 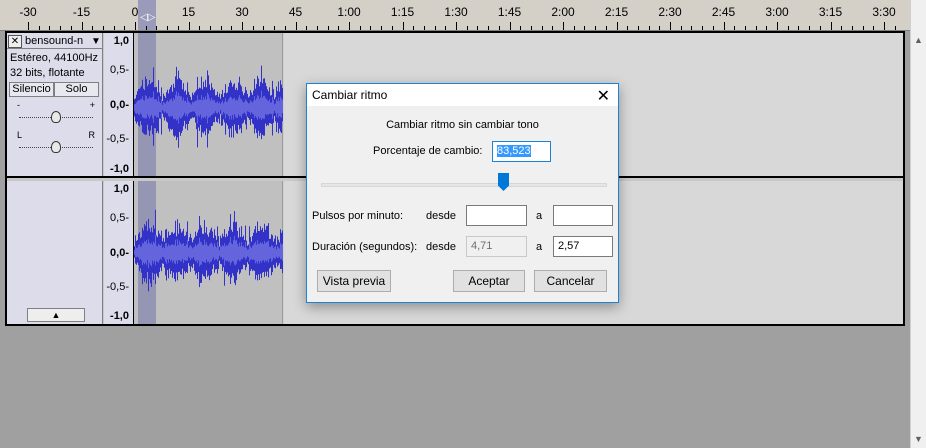 What do you see at coordinates (119, 252) in the screenshot?
I see `amplitude-ruler: 1,0 0,5- 0,0- -0,5- -1,0` at bounding box center [119, 252].